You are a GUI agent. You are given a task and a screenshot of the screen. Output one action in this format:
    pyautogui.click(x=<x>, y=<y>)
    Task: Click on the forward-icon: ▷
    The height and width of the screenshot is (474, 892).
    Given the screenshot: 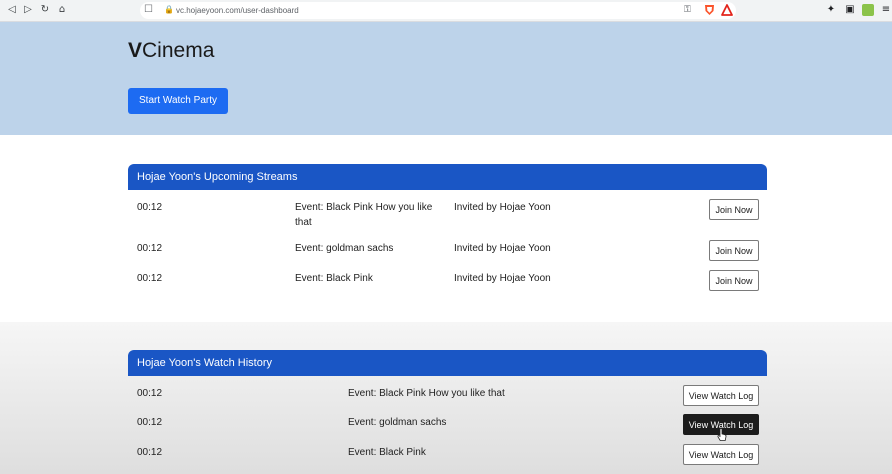 What is the action you would take?
    pyautogui.click(x=28, y=10)
    